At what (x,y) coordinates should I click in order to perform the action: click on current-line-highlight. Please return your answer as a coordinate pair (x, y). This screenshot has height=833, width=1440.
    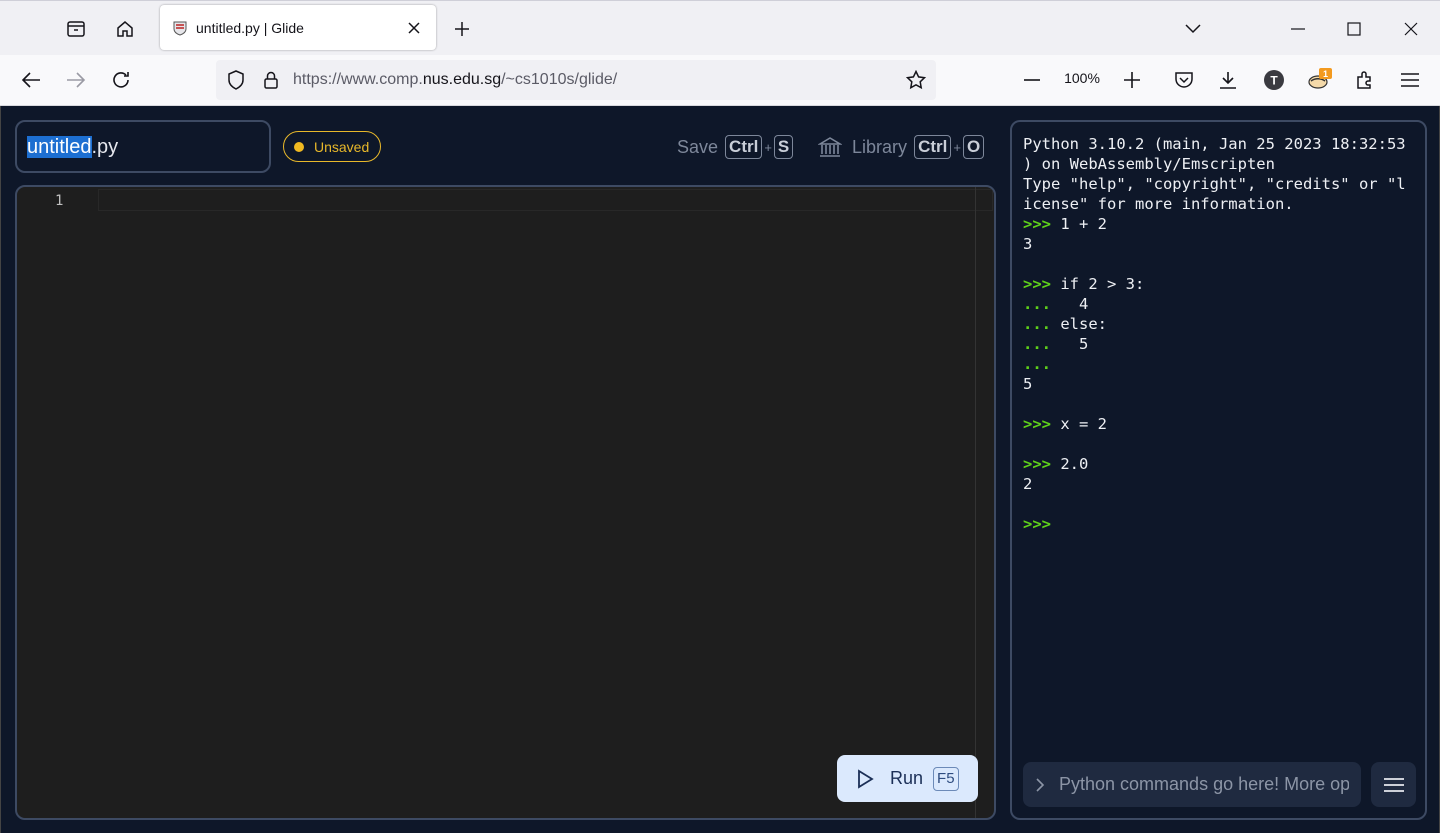
    Looking at the image, I should click on (545, 200).